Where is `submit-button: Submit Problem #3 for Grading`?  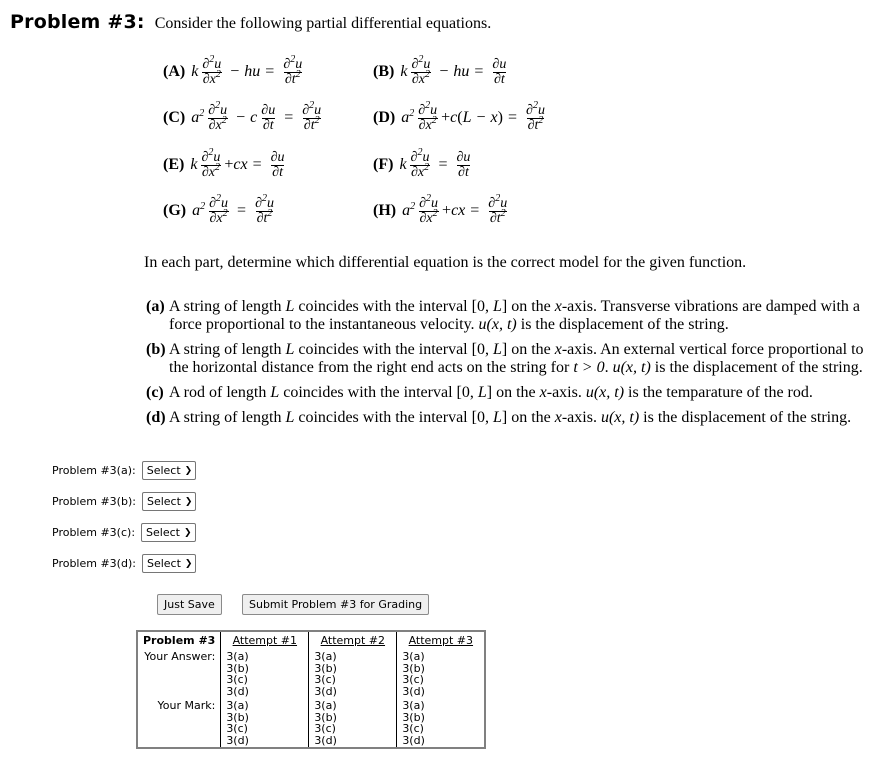 submit-button: Submit Problem #3 for Grading is located at coordinates (336, 604).